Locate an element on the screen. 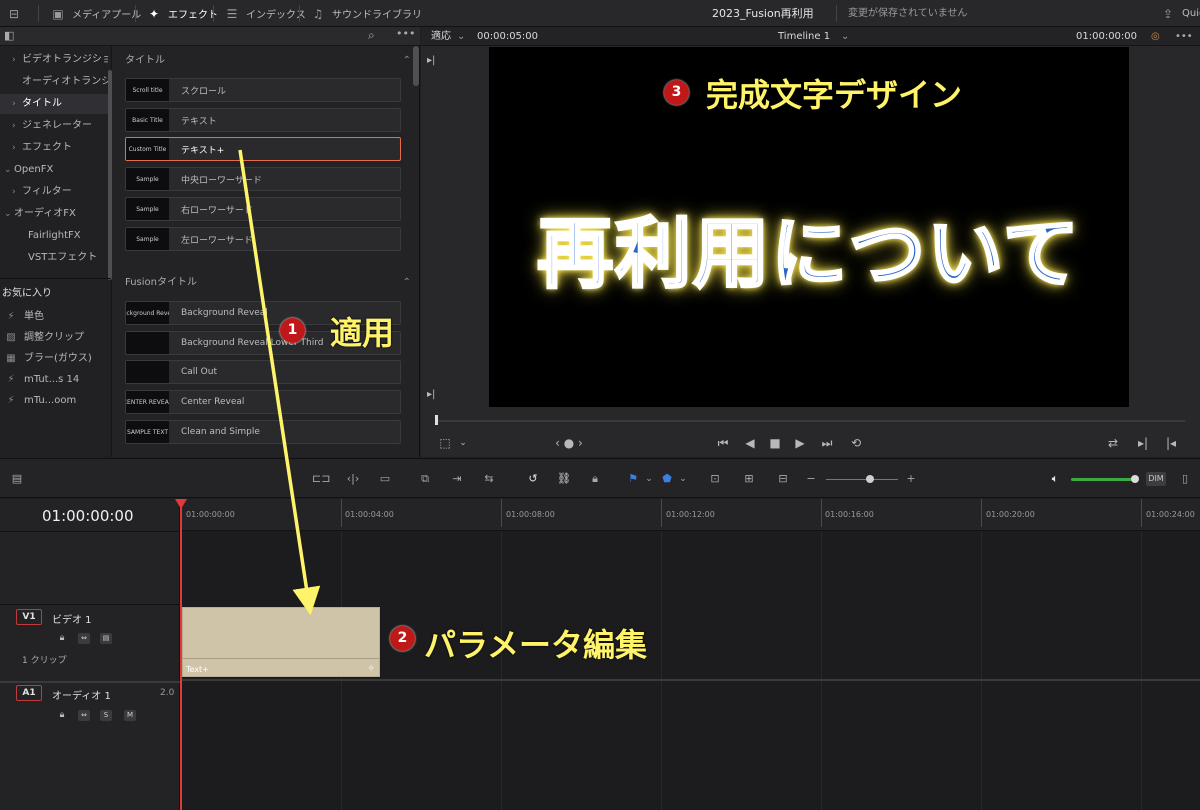  title-tile-text-plus: Custom Title テキスト+ is located at coordinates (263, 149).